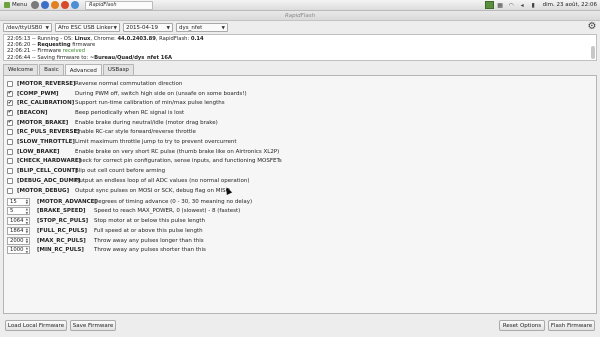 This screenshot has height=337, width=600. I want to click on gear-icon: ⚙, so click(592, 27).